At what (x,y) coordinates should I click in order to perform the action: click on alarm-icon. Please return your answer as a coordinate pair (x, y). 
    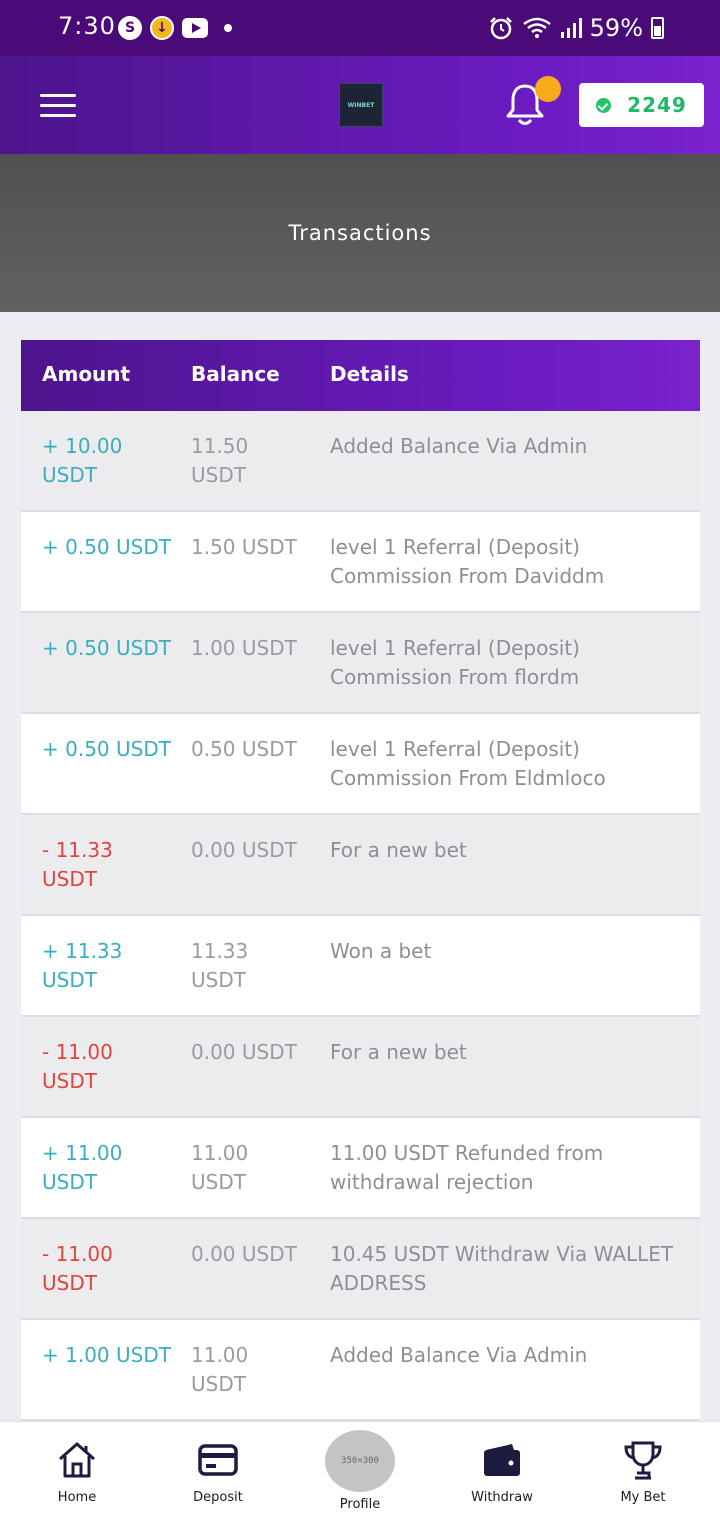
    Looking at the image, I should click on (500, 28).